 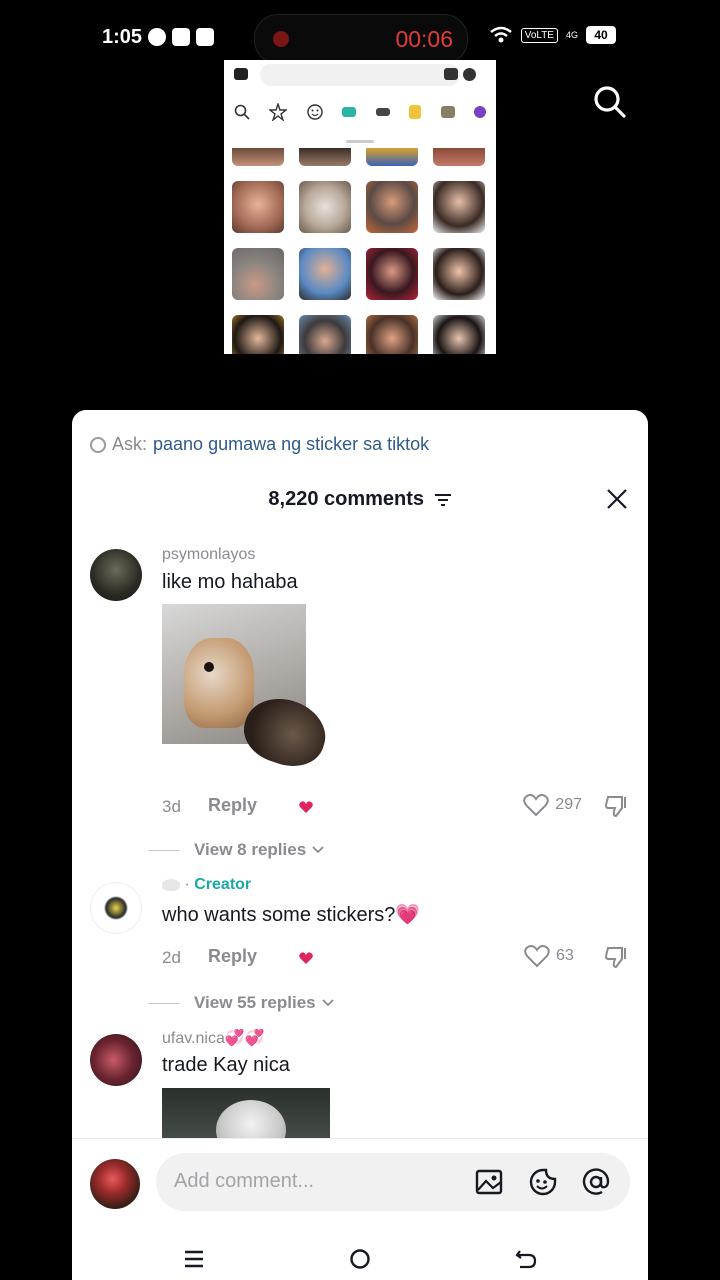 I want to click on search-icon, so click(x=610, y=102).